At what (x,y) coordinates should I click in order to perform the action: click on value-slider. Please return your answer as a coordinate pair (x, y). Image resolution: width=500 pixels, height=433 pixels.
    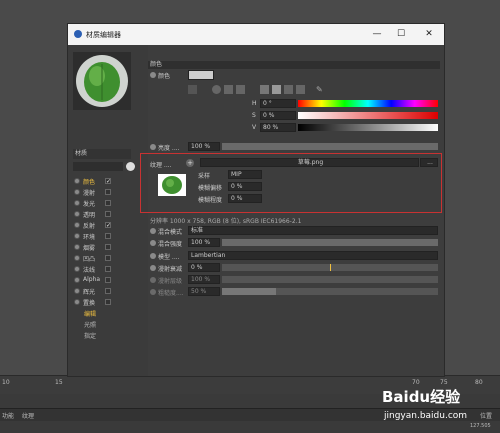
    Looking at the image, I should click on (368, 127).